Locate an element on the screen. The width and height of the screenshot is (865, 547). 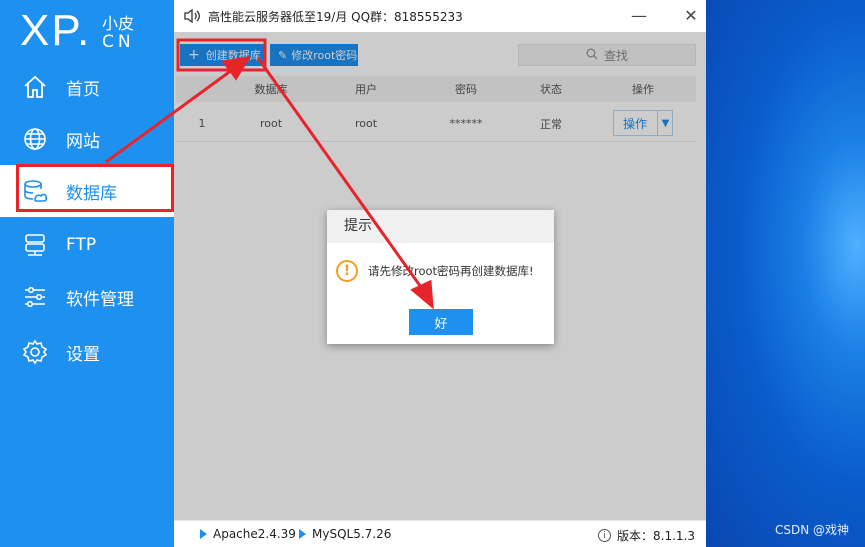
title-bar: 高性能云服务器低至19/月 QQ群：818555233 — ✕ is located at coordinates (440, 16).